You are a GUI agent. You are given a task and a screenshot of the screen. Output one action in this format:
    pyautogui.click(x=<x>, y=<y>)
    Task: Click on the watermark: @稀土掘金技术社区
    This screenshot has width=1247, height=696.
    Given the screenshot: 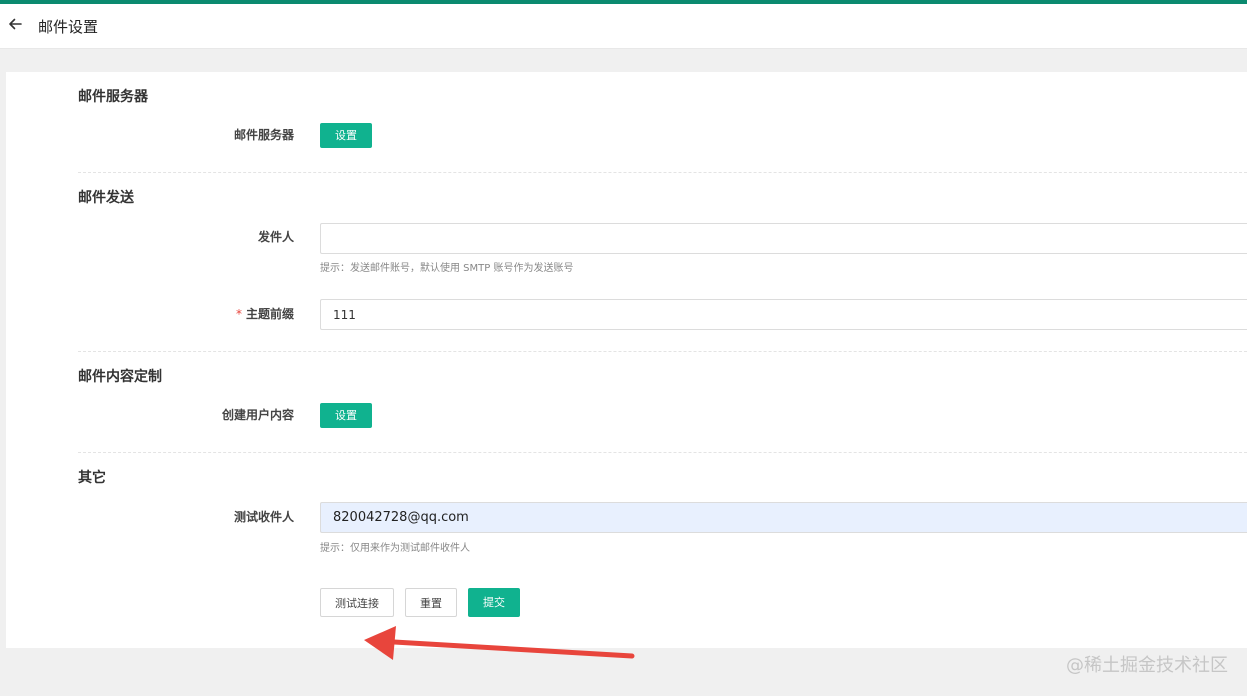 What is the action you would take?
    pyautogui.click(x=1147, y=665)
    